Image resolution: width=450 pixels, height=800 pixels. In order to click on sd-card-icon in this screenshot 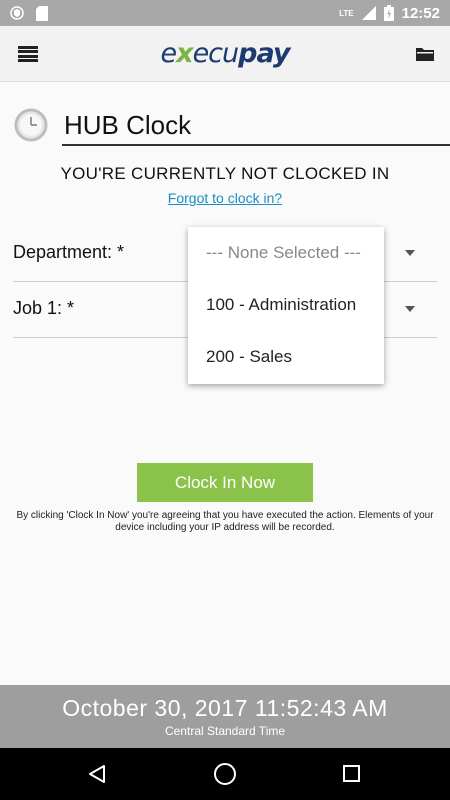, I will do `click(42, 13)`.